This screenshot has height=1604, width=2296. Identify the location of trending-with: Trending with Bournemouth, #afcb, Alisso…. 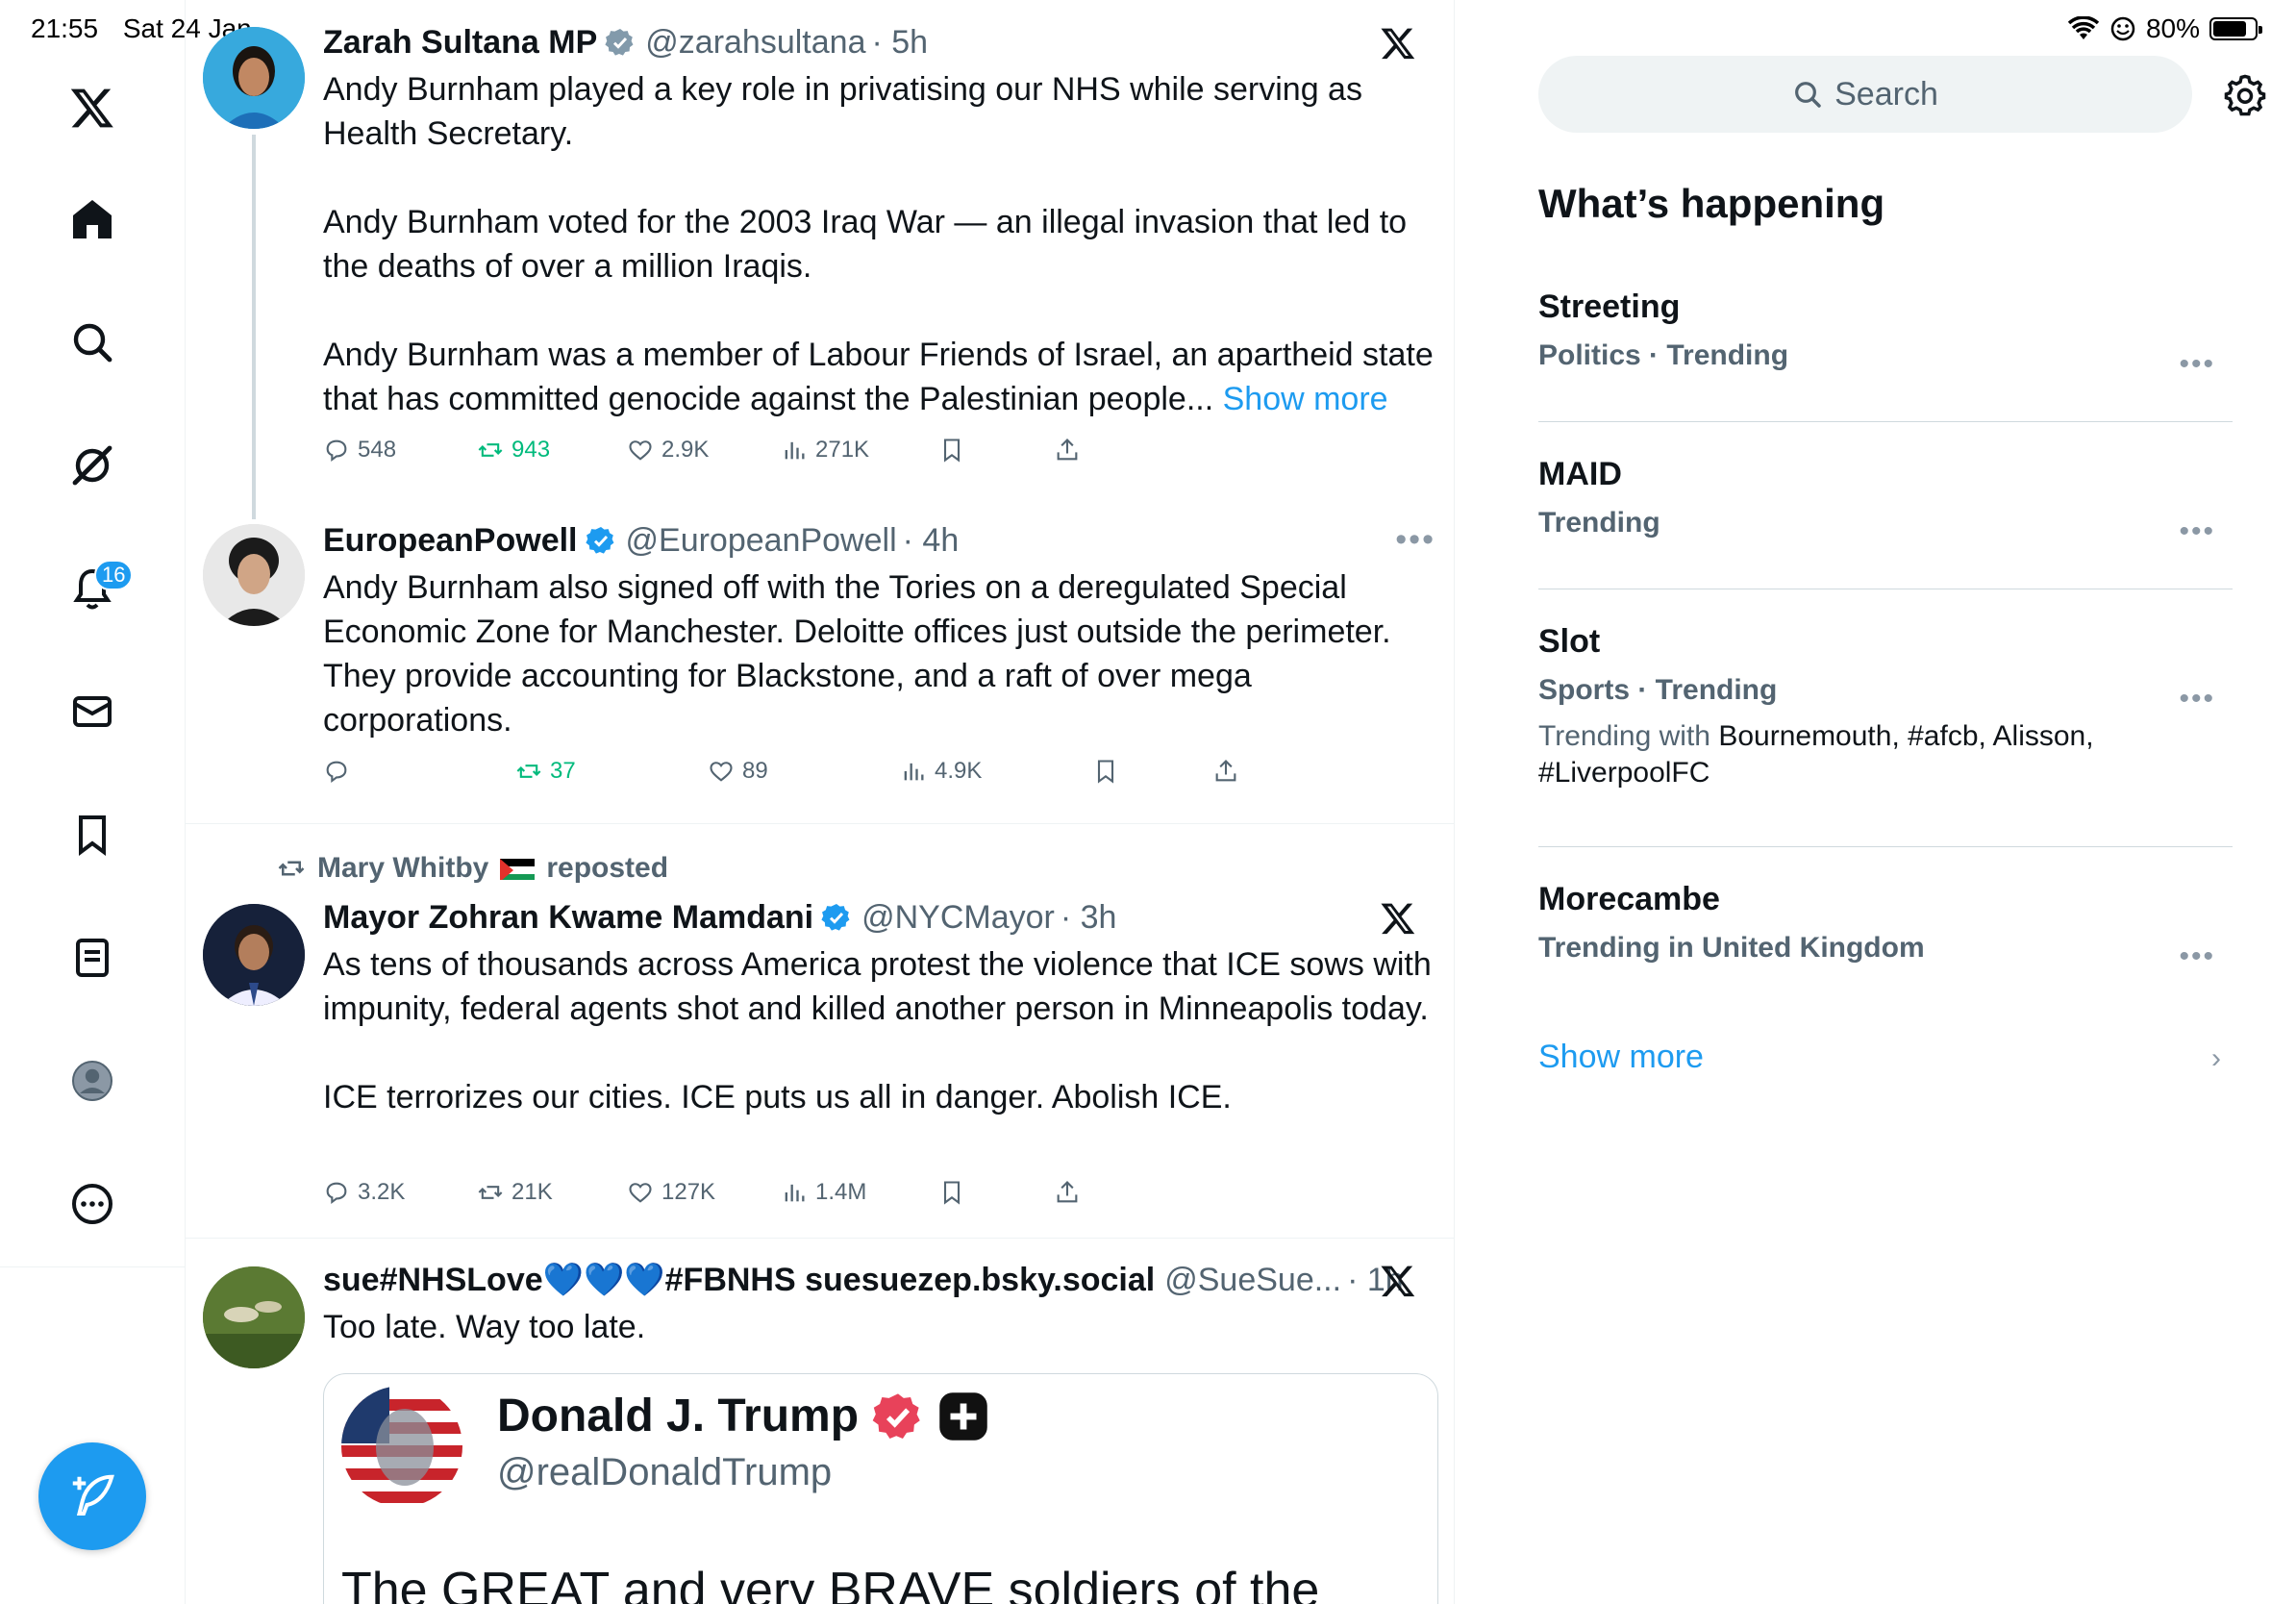
(1846, 754).